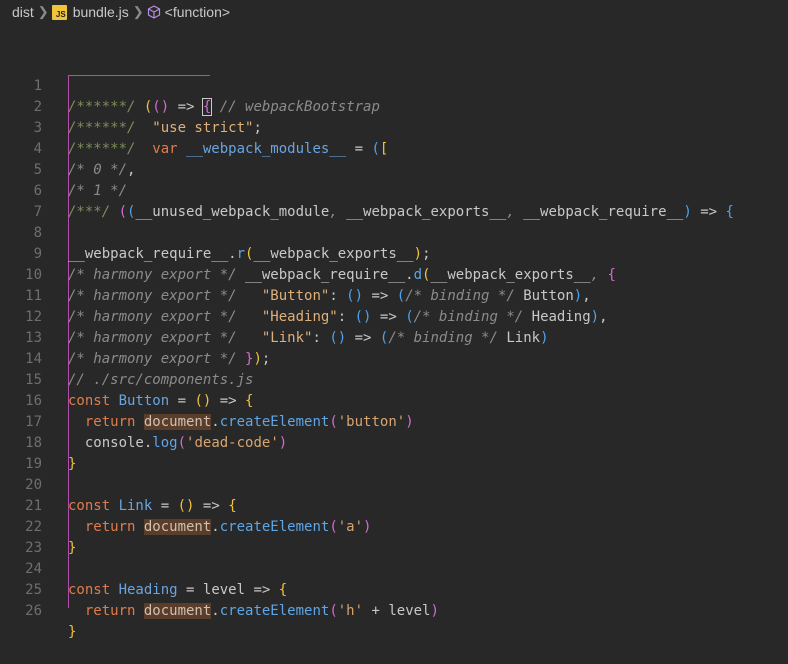 Image resolution: width=788 pixels, height=664 pixels. I want to click on code-line: 21 return document.createElement('a'), so click(394, 505).